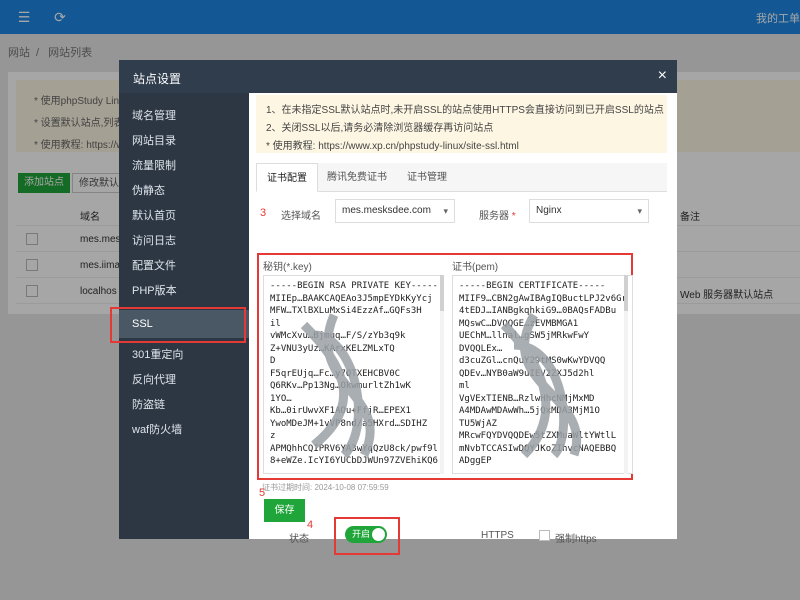 The height and width of the screenshot is (600, 800). Describe the element at coordinates (513, 216) in the screenshot. I see `required-mark: *` at that location.